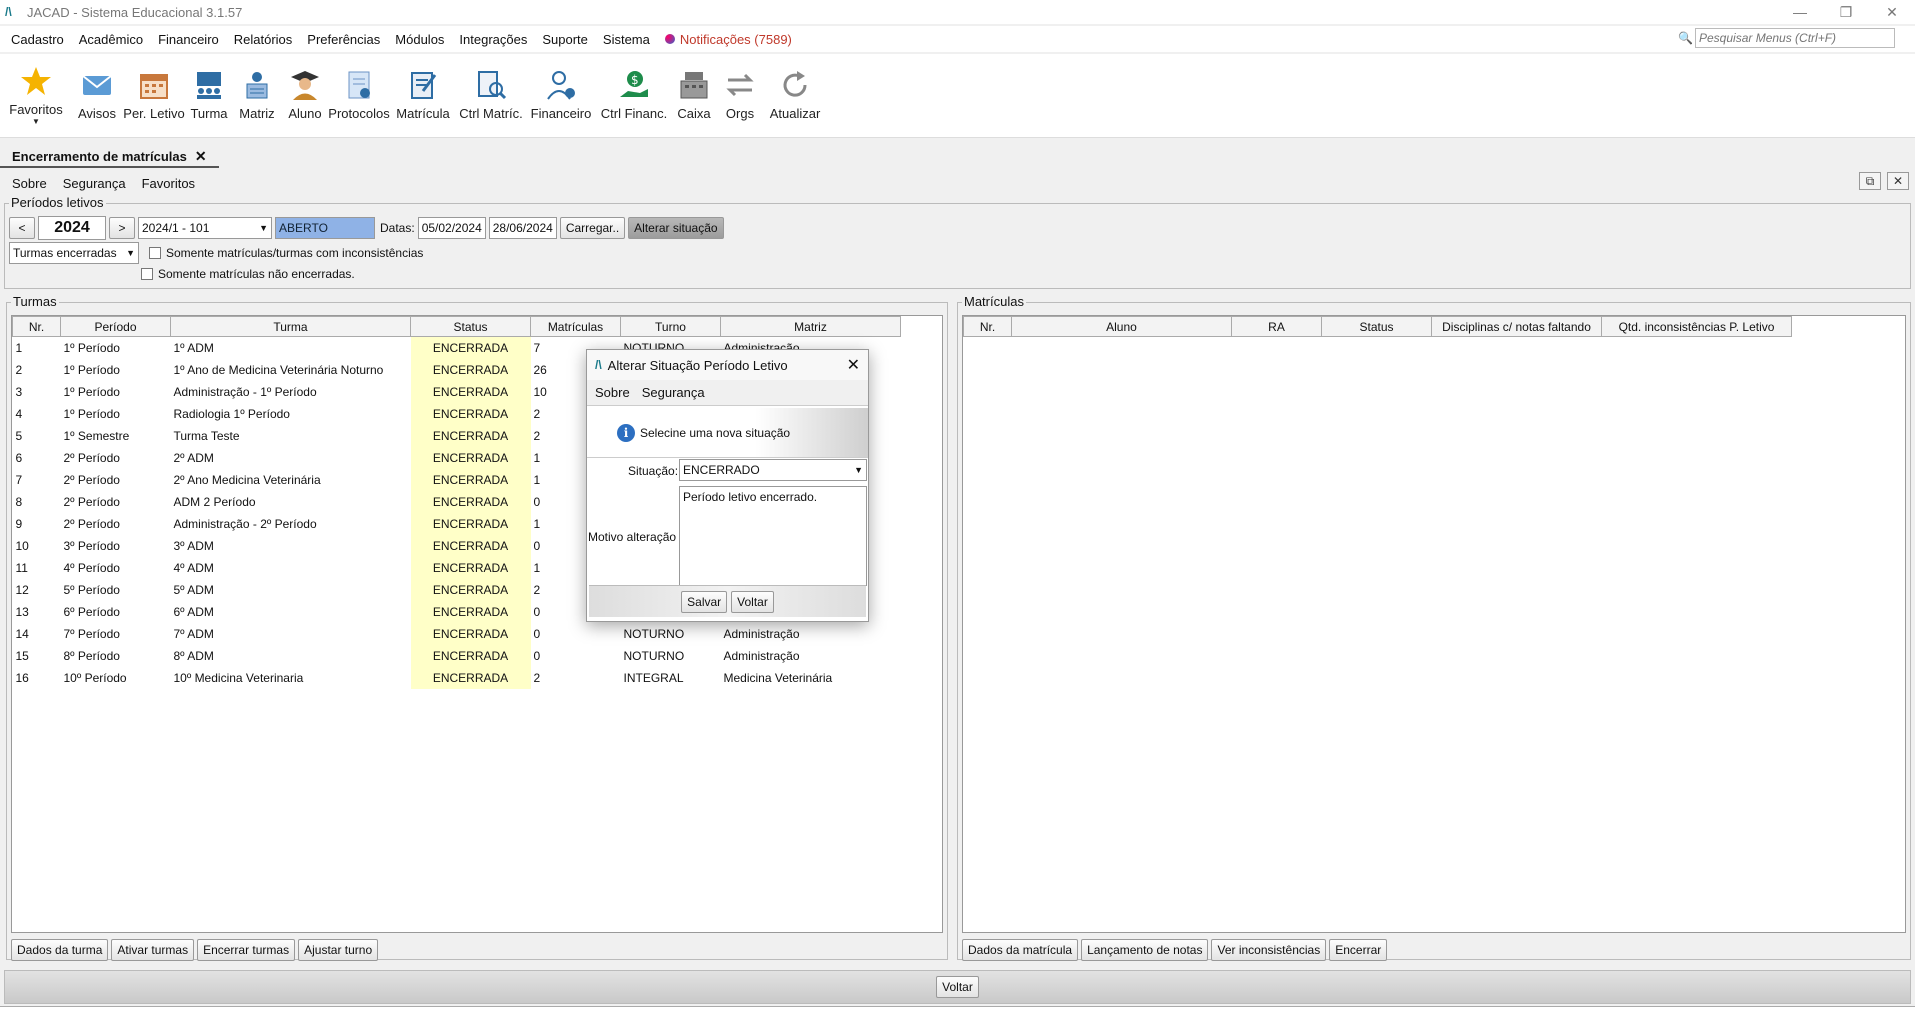 The image size is (1915, 1012). Describe the element at coordinates (37, 39) in the screenshot. I see `menu-cadastro: Cadastro` at that location.